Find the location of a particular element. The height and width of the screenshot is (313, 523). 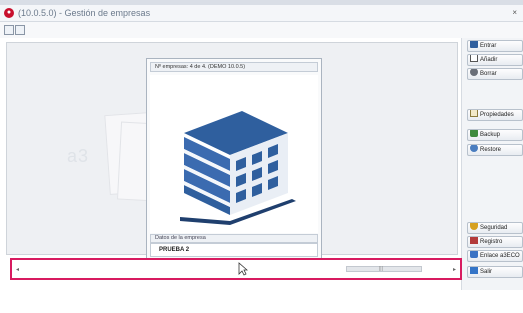

eraser-icon is located at coordinates (474, 73).